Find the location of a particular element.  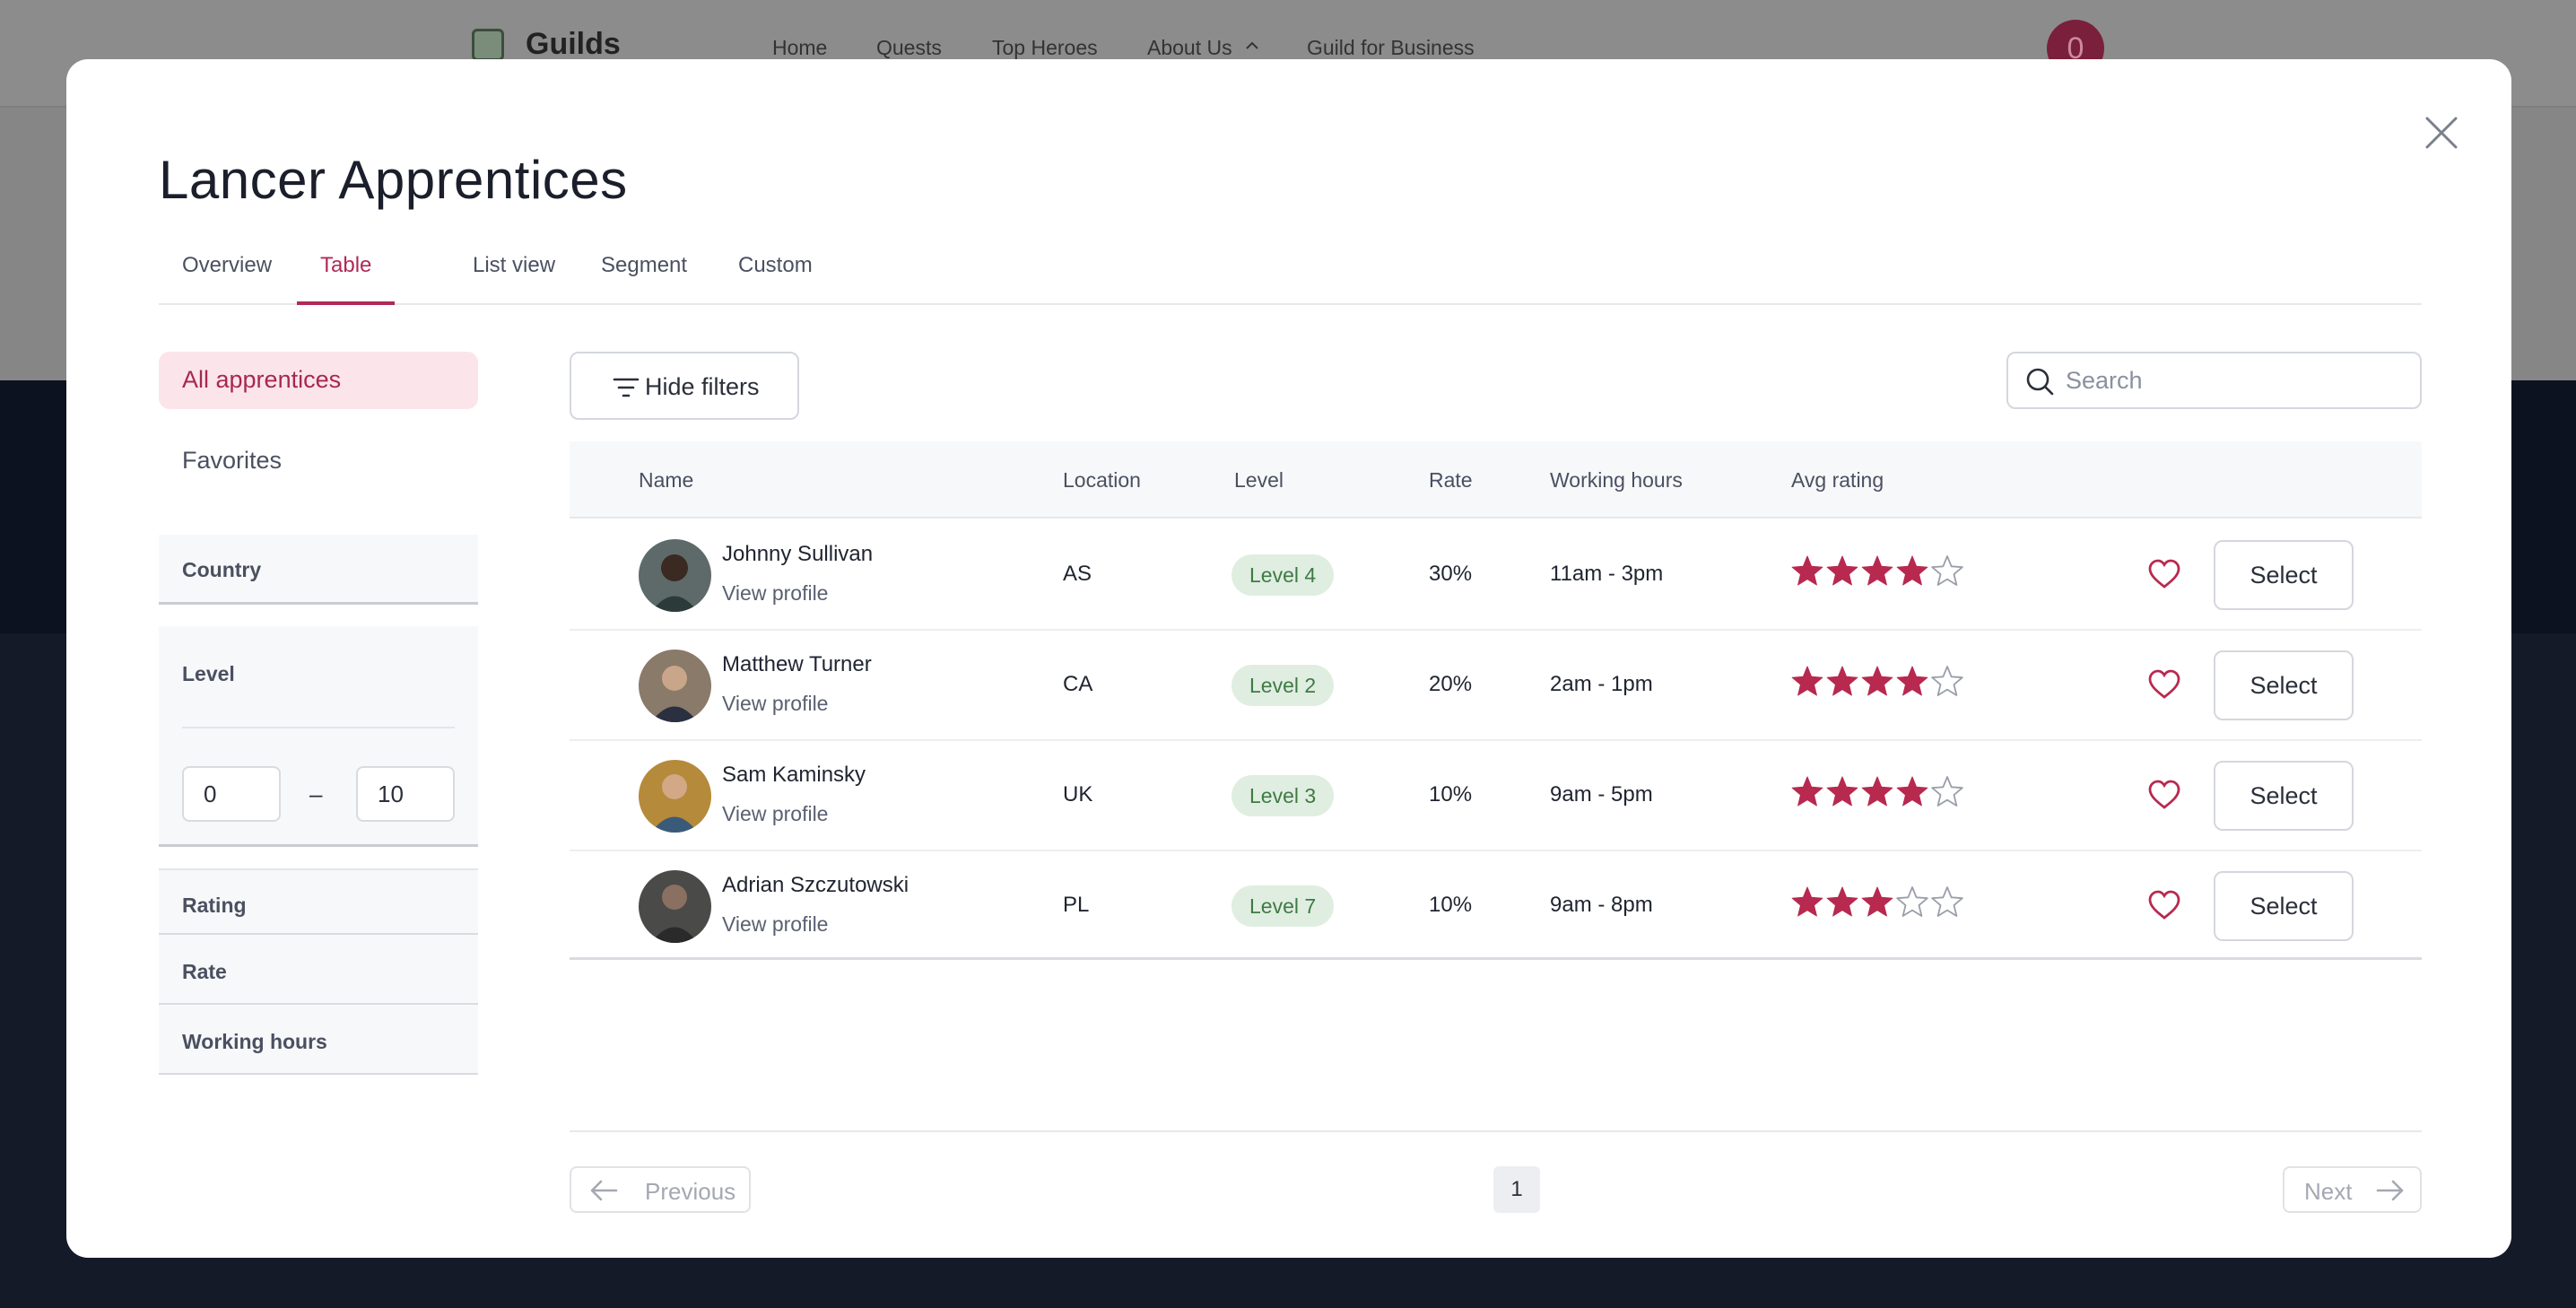

level-min-input: 0 is located at coordinates (231, 794).